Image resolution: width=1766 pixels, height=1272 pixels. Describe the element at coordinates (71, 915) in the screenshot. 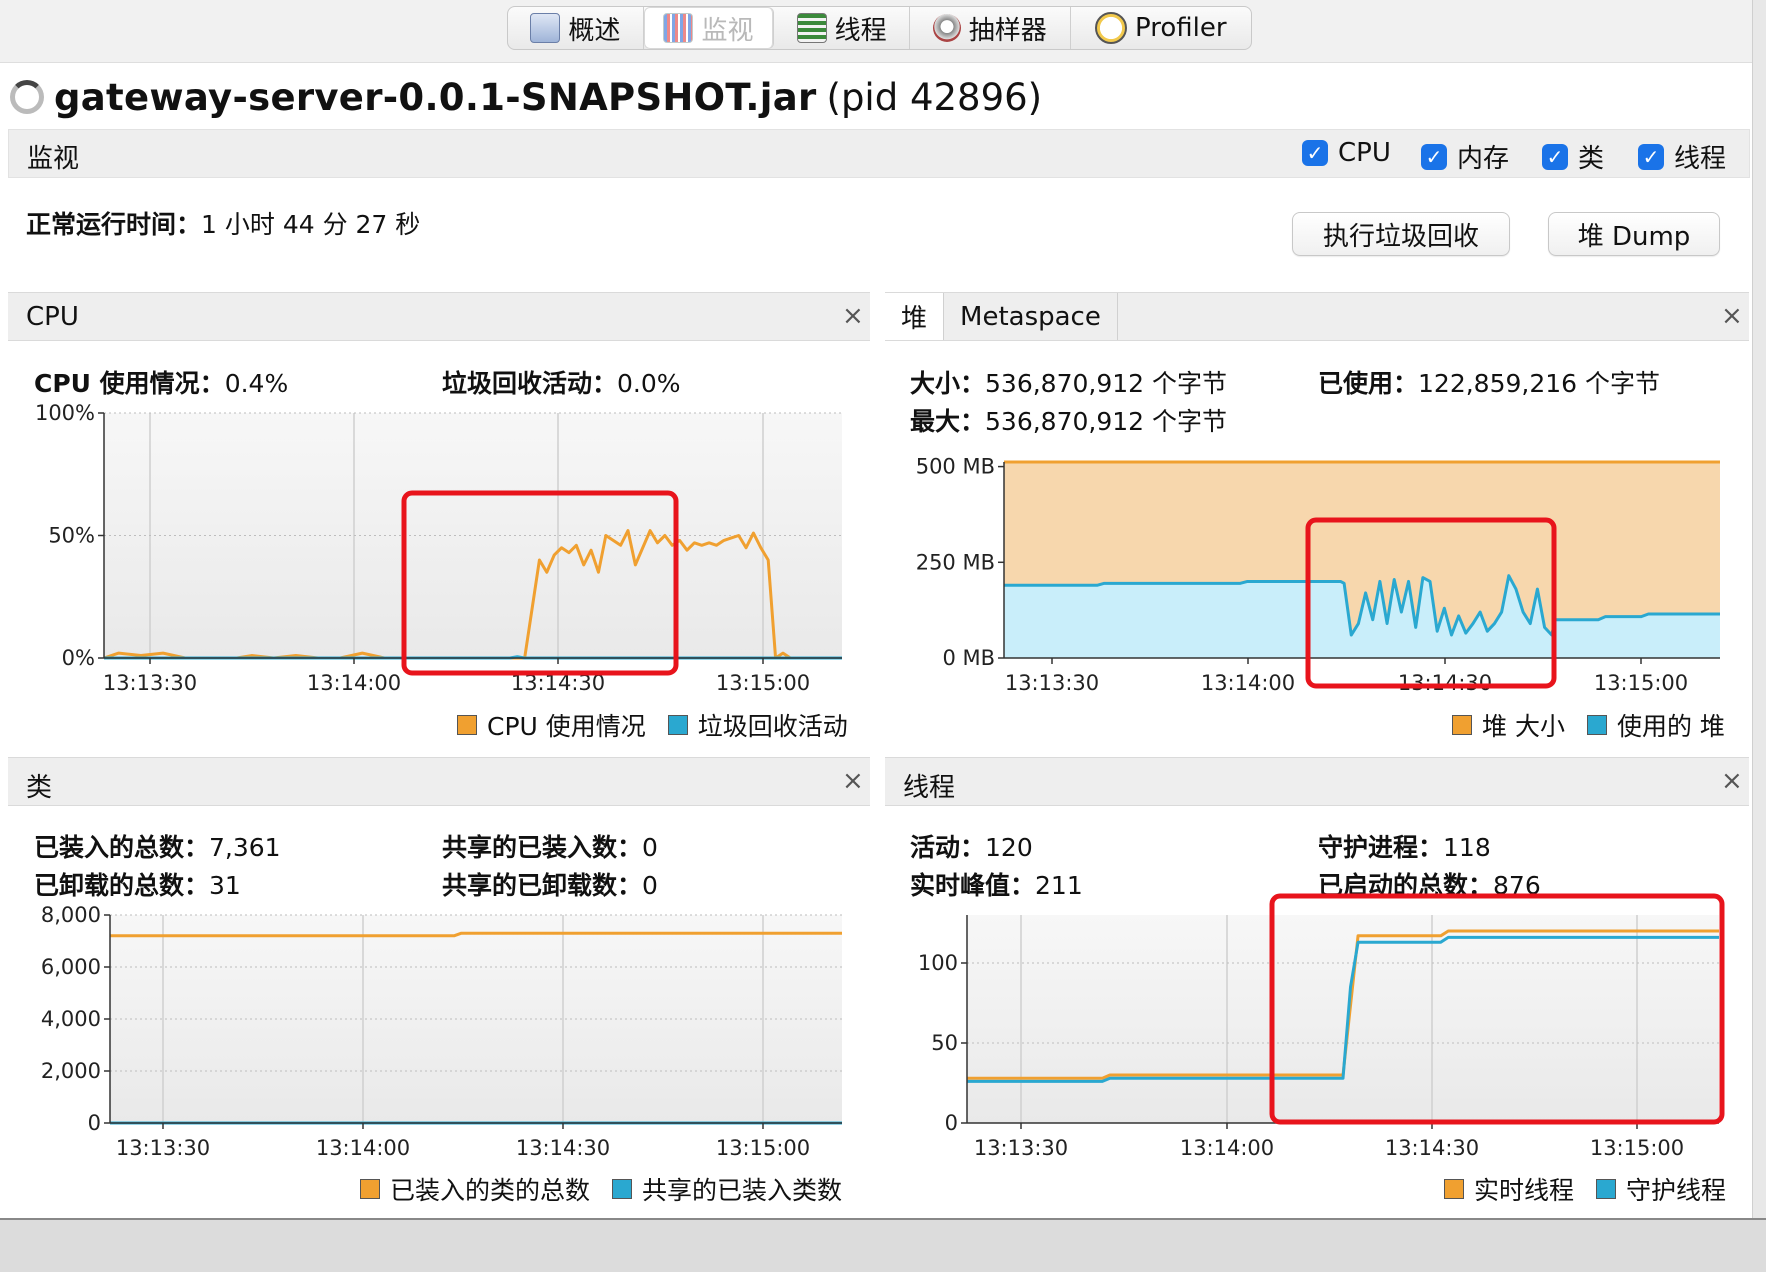

I see `classes-y-tick-label: 8,000` at that location.